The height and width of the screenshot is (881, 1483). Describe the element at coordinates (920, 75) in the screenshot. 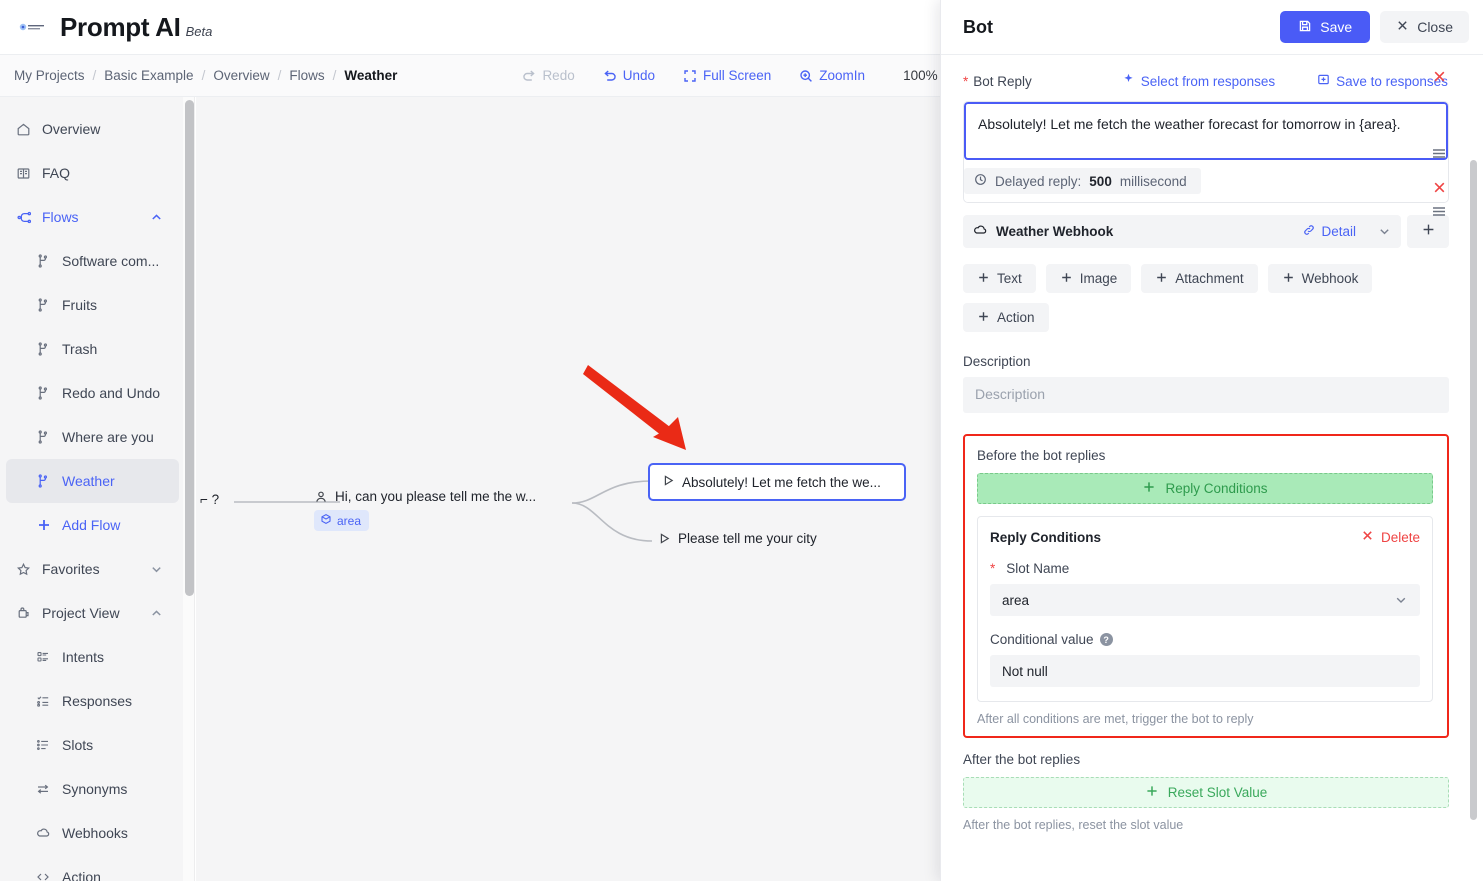

I see `zoom-level-value: 100%` at that location.